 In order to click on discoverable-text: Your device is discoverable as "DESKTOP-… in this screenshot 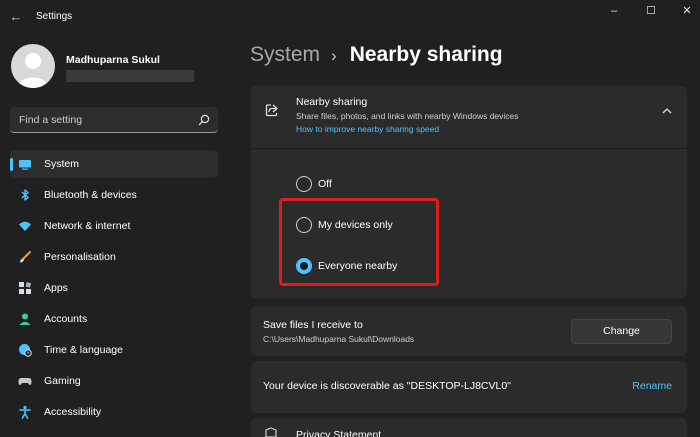, I will do `click(387, 386)`.